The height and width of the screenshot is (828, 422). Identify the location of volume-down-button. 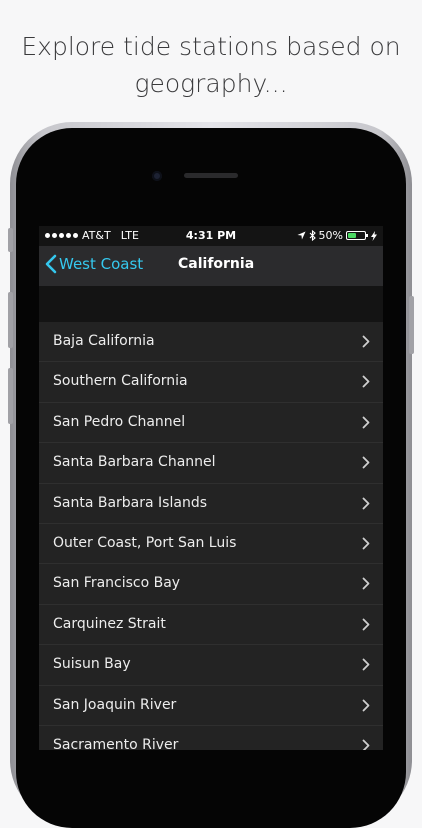
(10, 396).